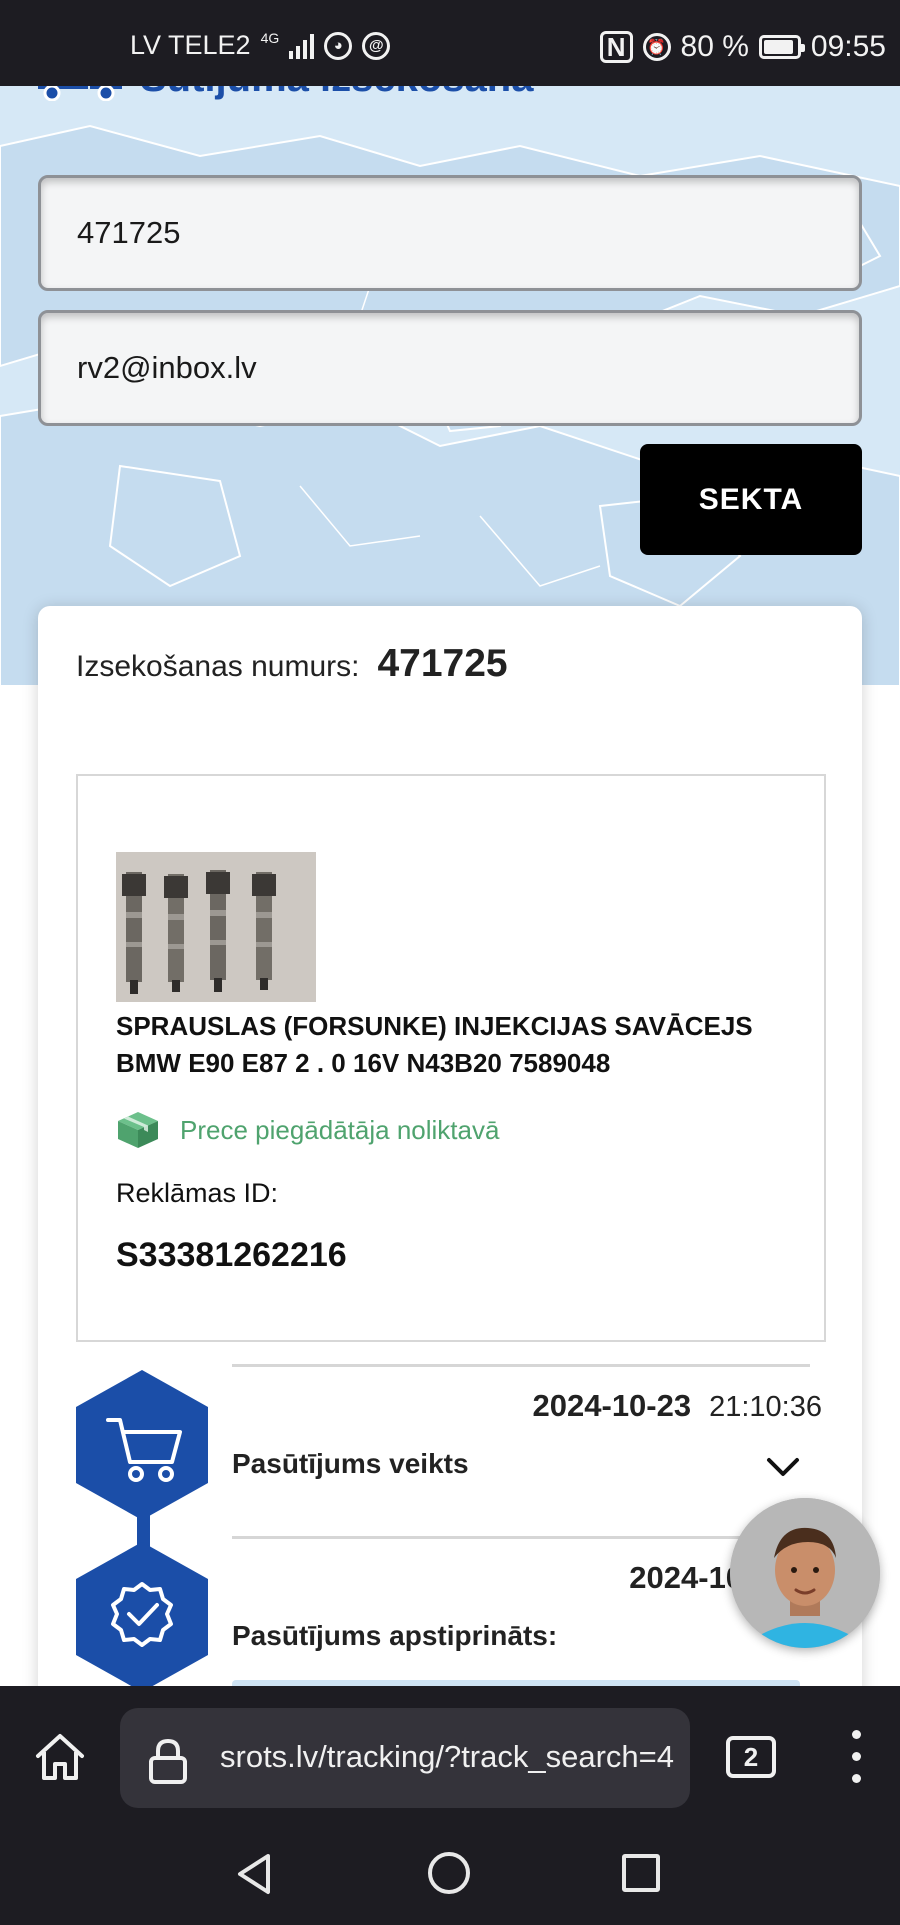 This screenshot has width=900, height=1925. Describe the element at coordinates (781, 47) in the screenshot. I see `battery-icon` at that location.